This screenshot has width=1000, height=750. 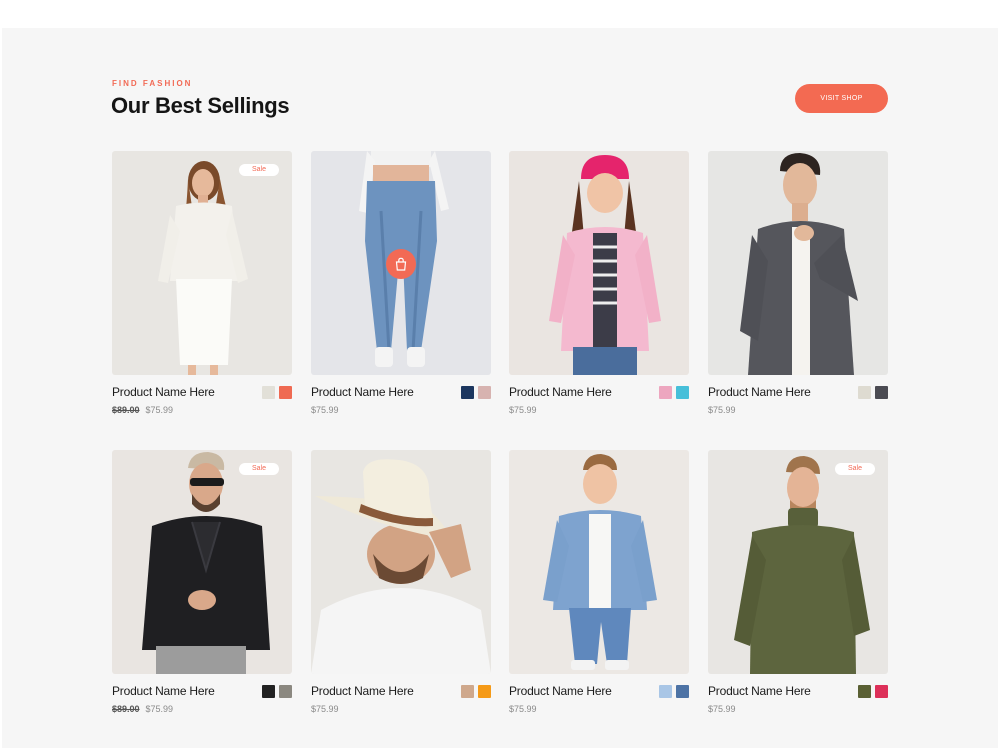 What do you see at coordinates (200, 105) in the screenshot?
I see `section-title: Our Best Sellings` at bounding box center [200, 105].